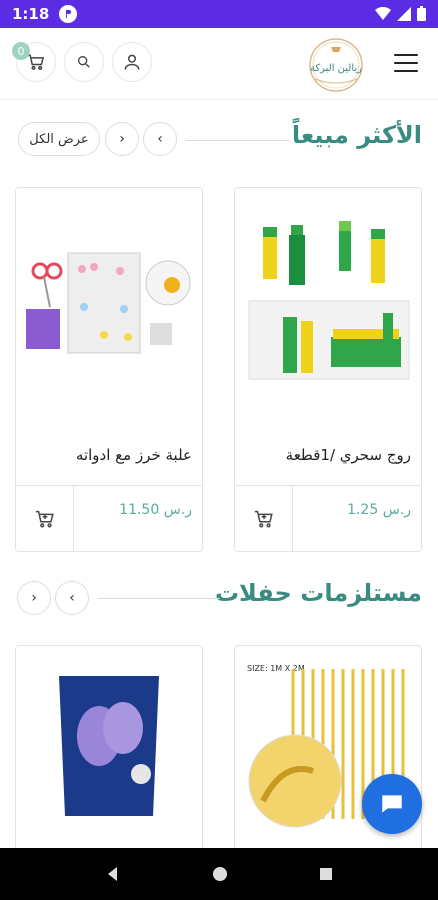  What do you see at coordinates (328, 307) in the screenshot?
I see `product-image-lipstick` at bounding box center [328, 307].